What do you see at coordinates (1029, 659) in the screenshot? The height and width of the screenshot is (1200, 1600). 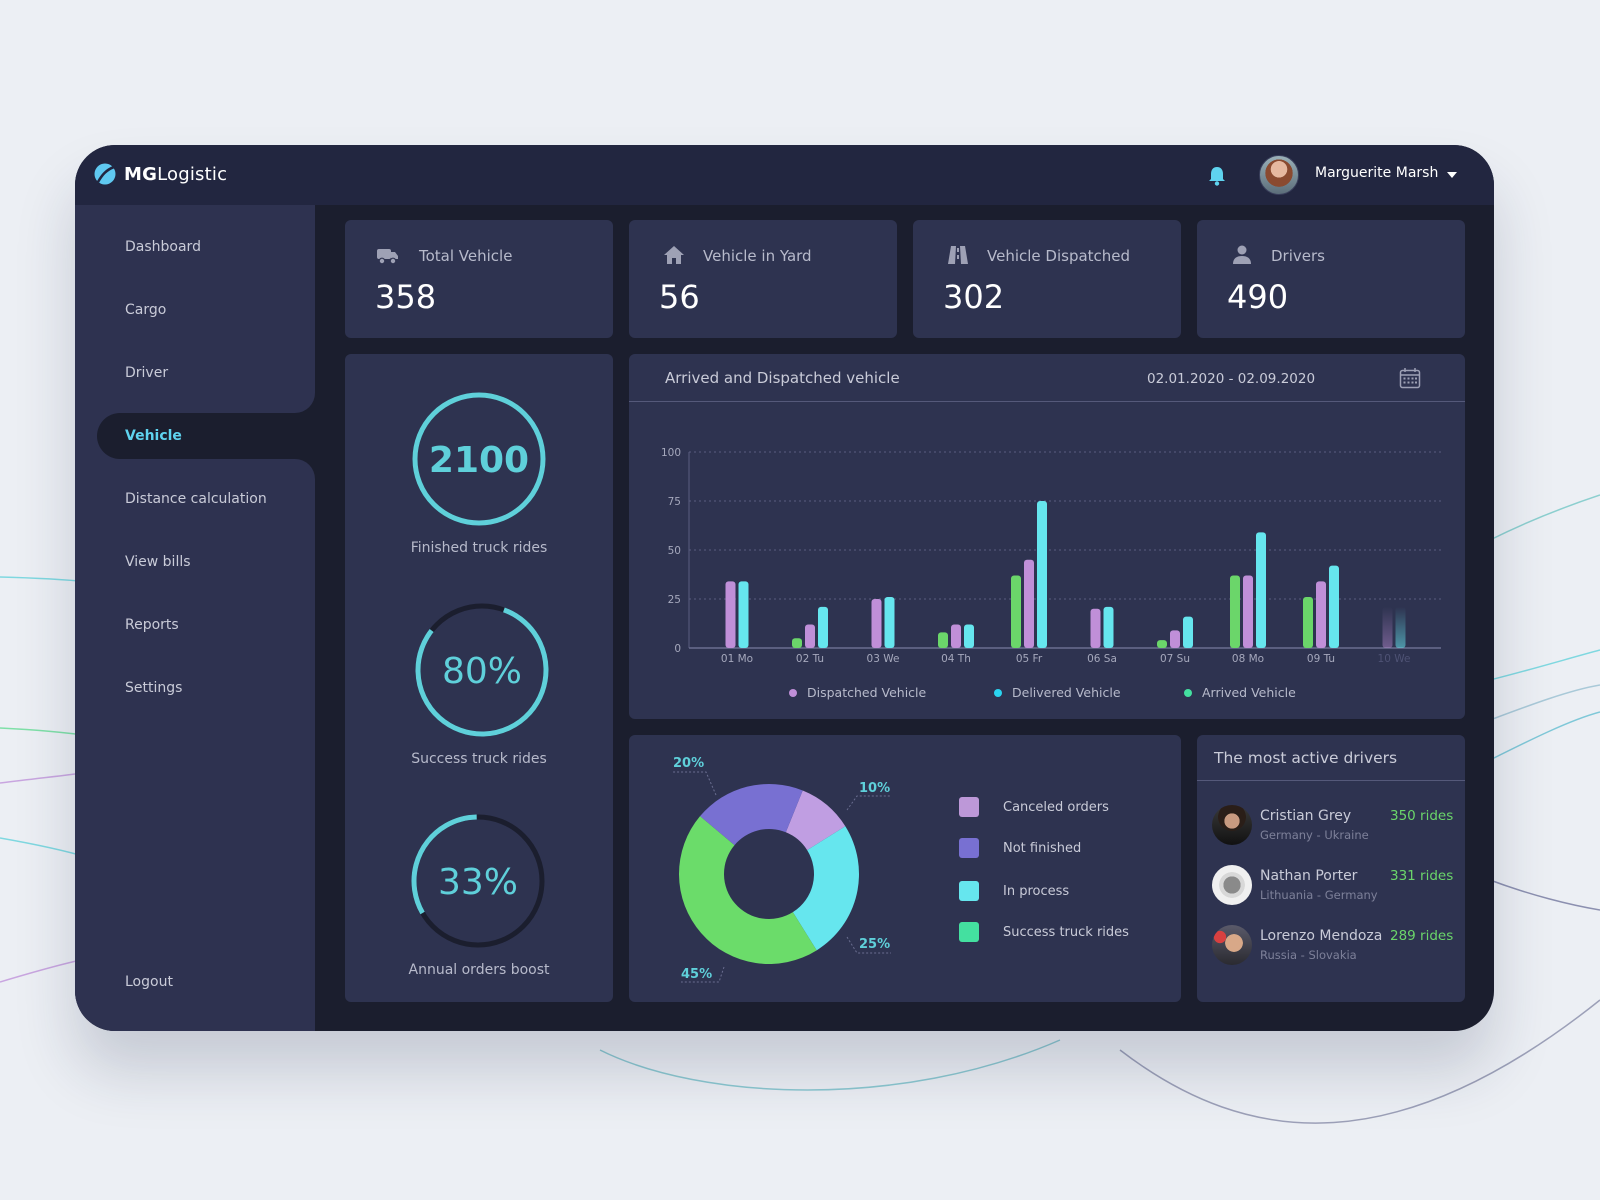 I see `x-tick-label: 05 Fr` at bounding box center [1029, 659].